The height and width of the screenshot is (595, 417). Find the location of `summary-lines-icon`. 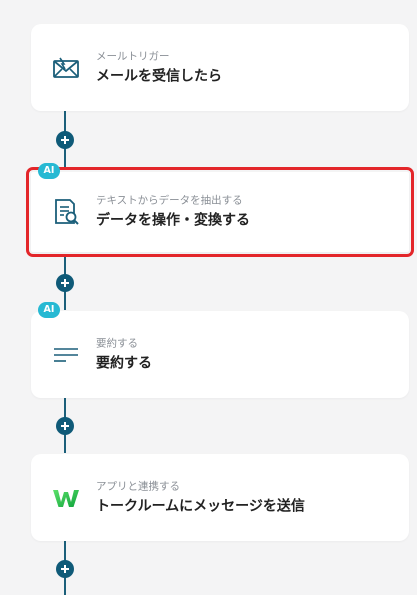

summary-lines-icon is located at coordinates (66, 355).